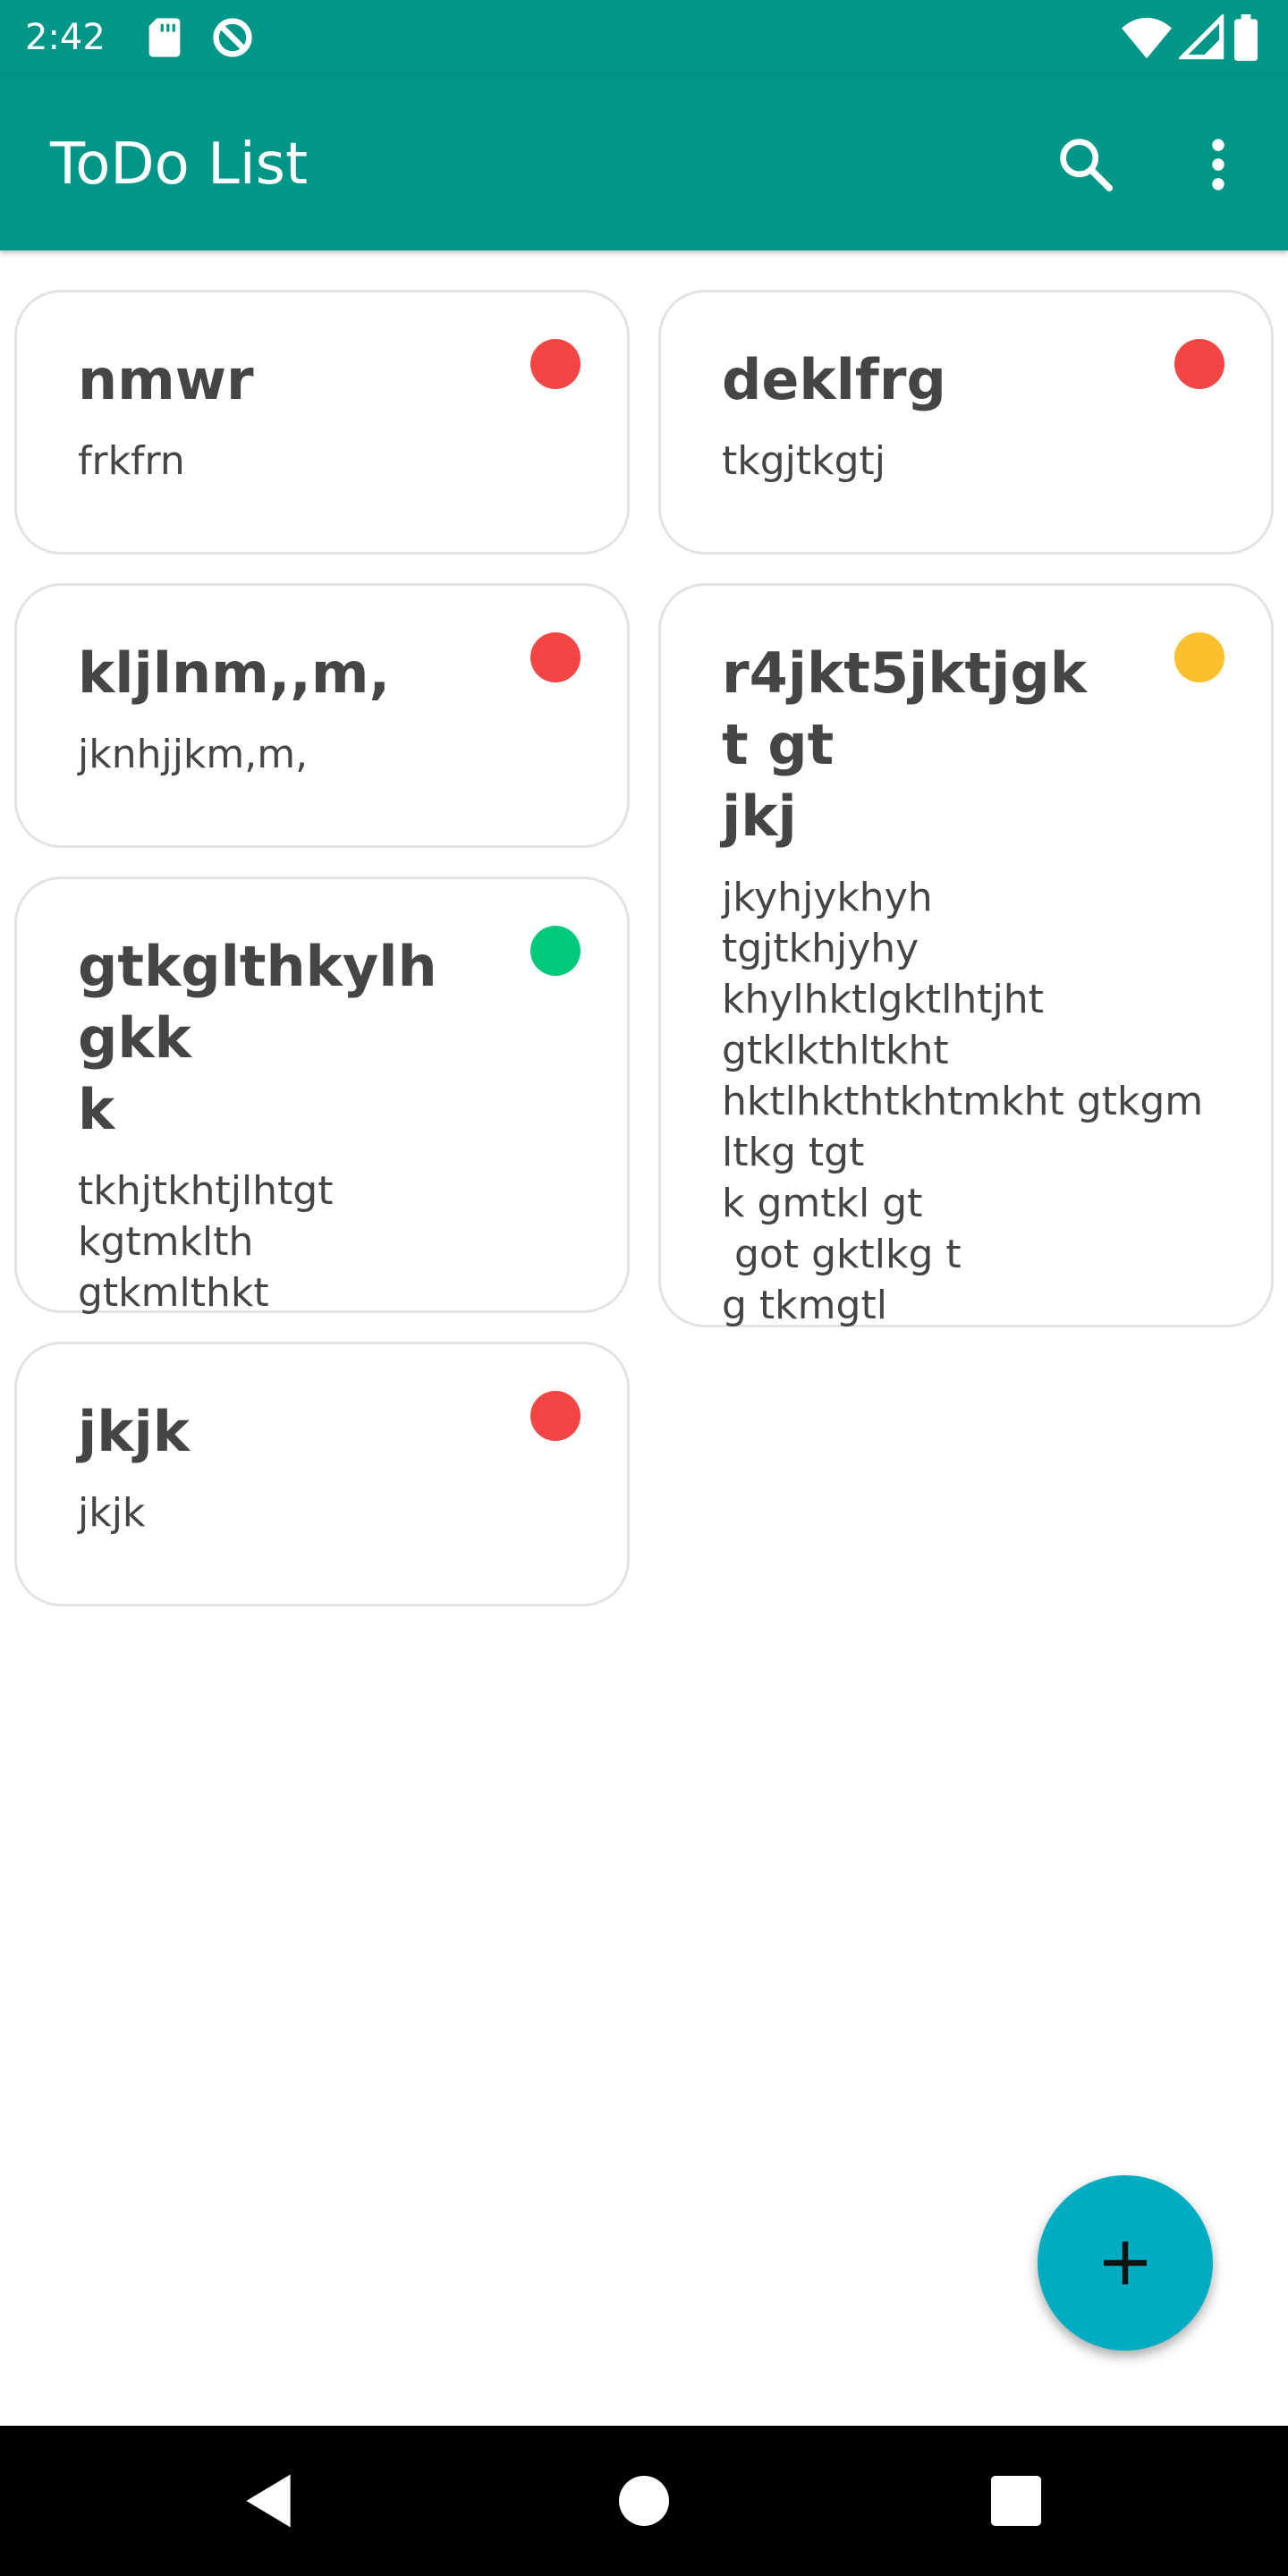 This screenshot has width=1288, height=2576. Describe the element at coordinates (112, 1513) in the screenshot. I see `note-body: jkjk` at that location.